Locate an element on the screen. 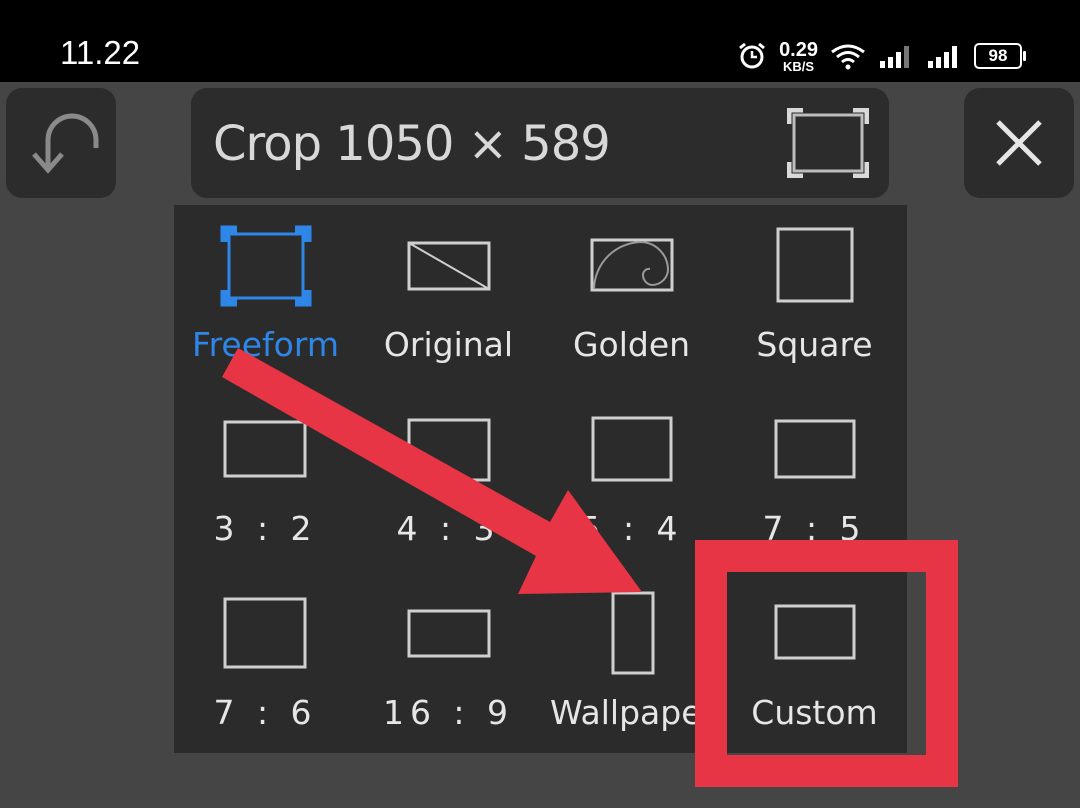 This screenshot has width=1080, height=808. crop-size-bar: Crop 1050 × 589 is located at coordinates (540, 143).